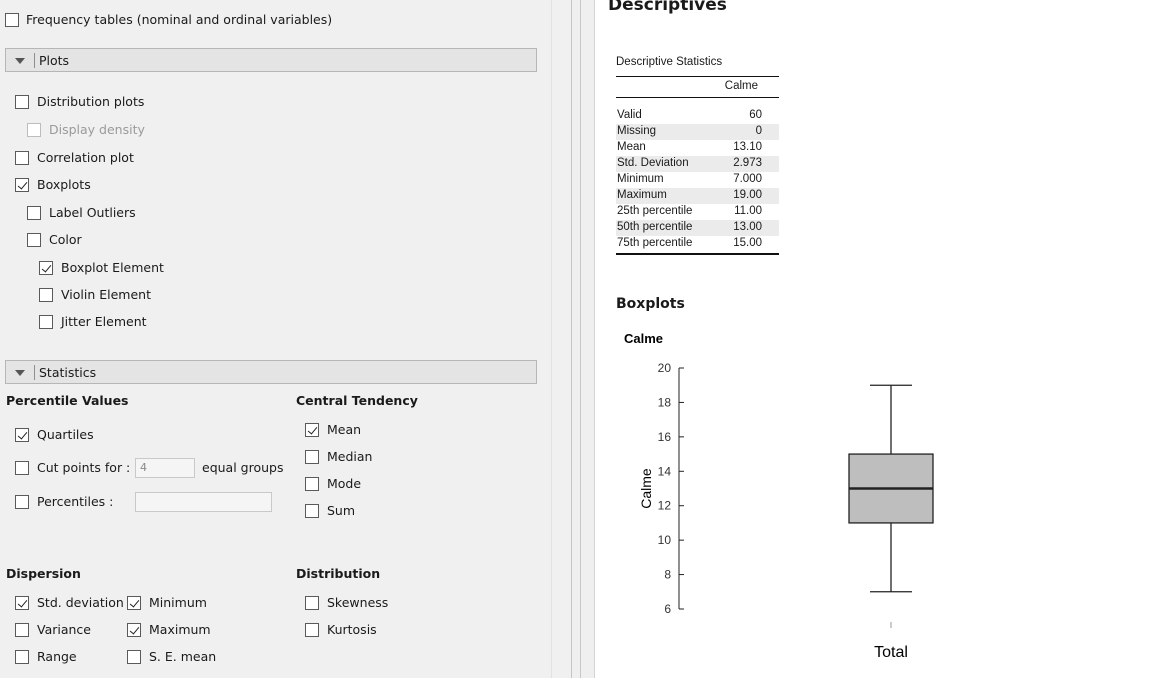 The width and height of the screenshot is (1166, 678). What do you see at coordinates (312, 630) in the screenshot?
I see `kurtosis-checkbox` at bounding box center [312, 630].